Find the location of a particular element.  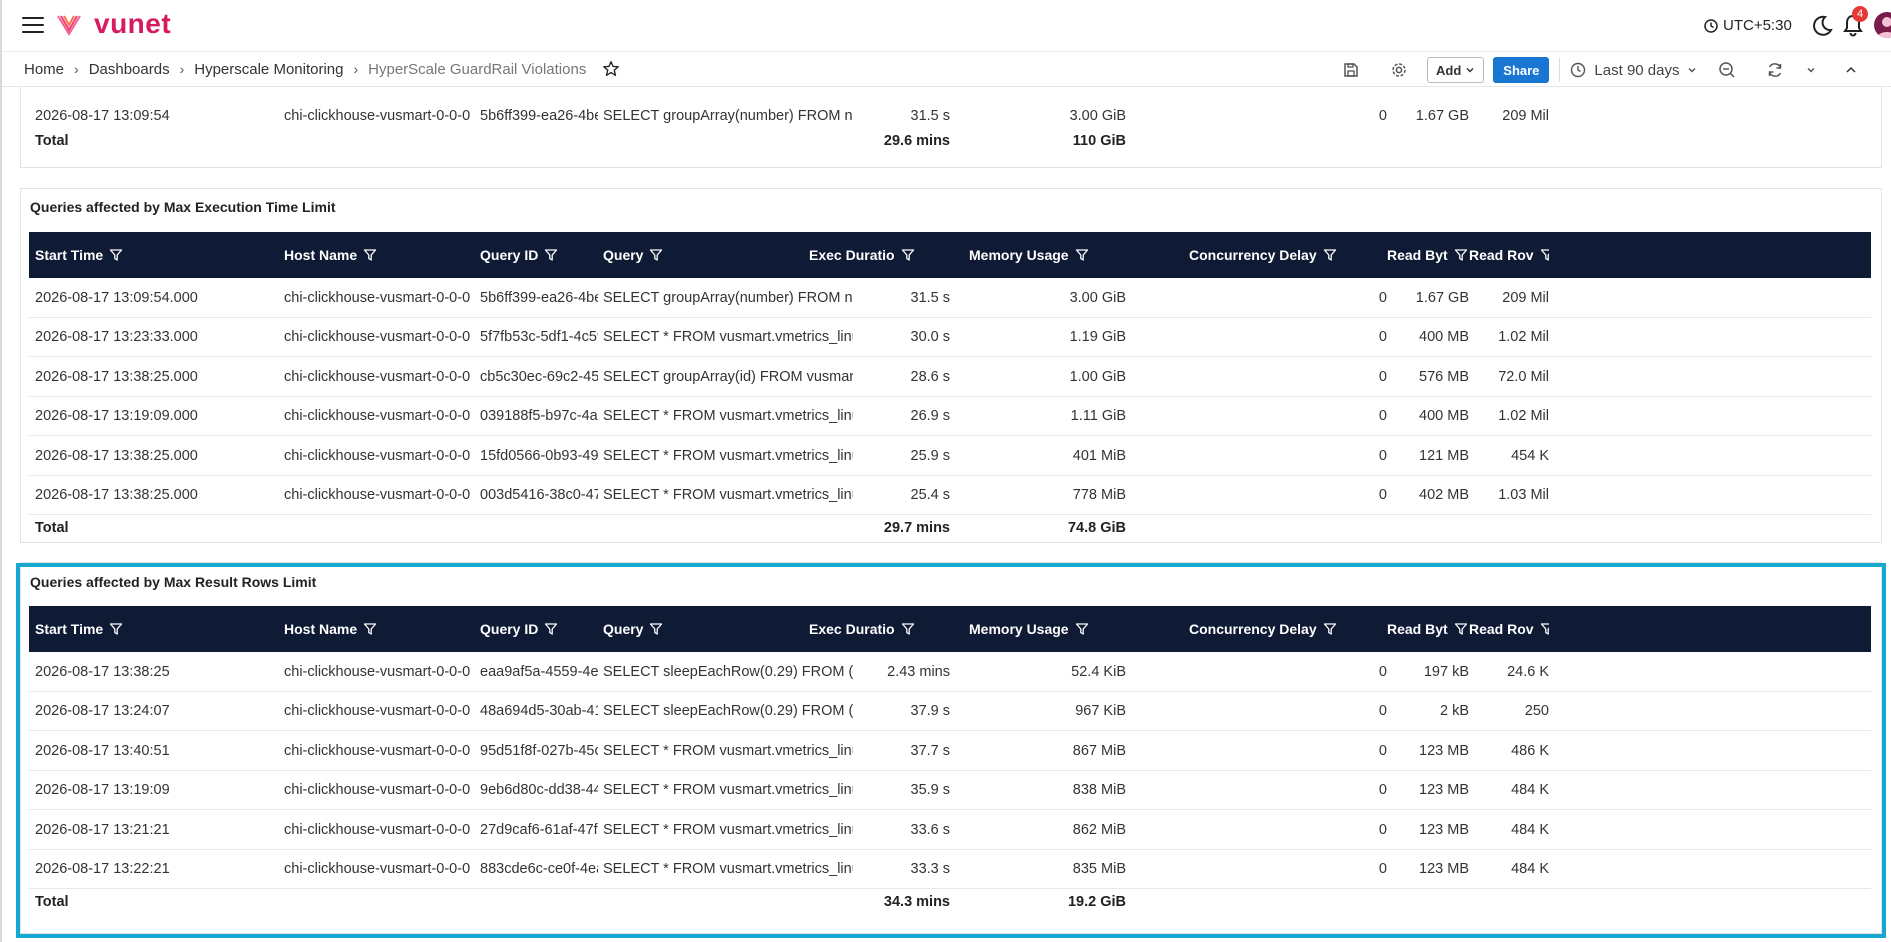

settings-button is located at coordinates (1399, 70).